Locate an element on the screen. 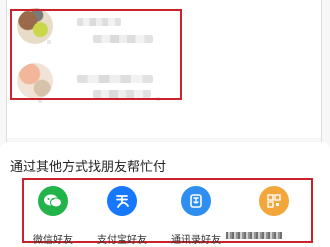  option-contacts-friends: 通讯录好友 is located at coordinates (196, 216).